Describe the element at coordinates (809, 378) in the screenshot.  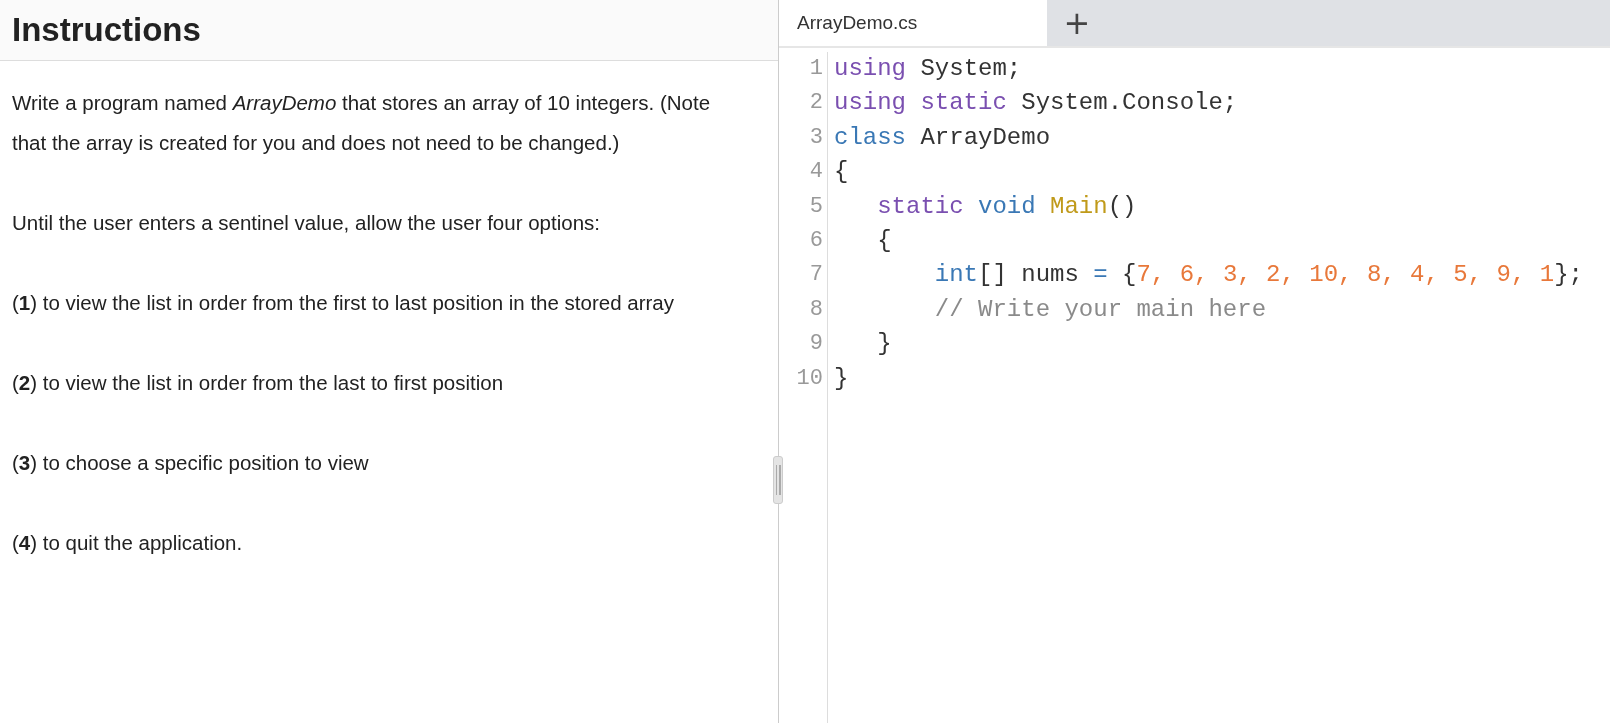
I see `line-number: 10` at that location.